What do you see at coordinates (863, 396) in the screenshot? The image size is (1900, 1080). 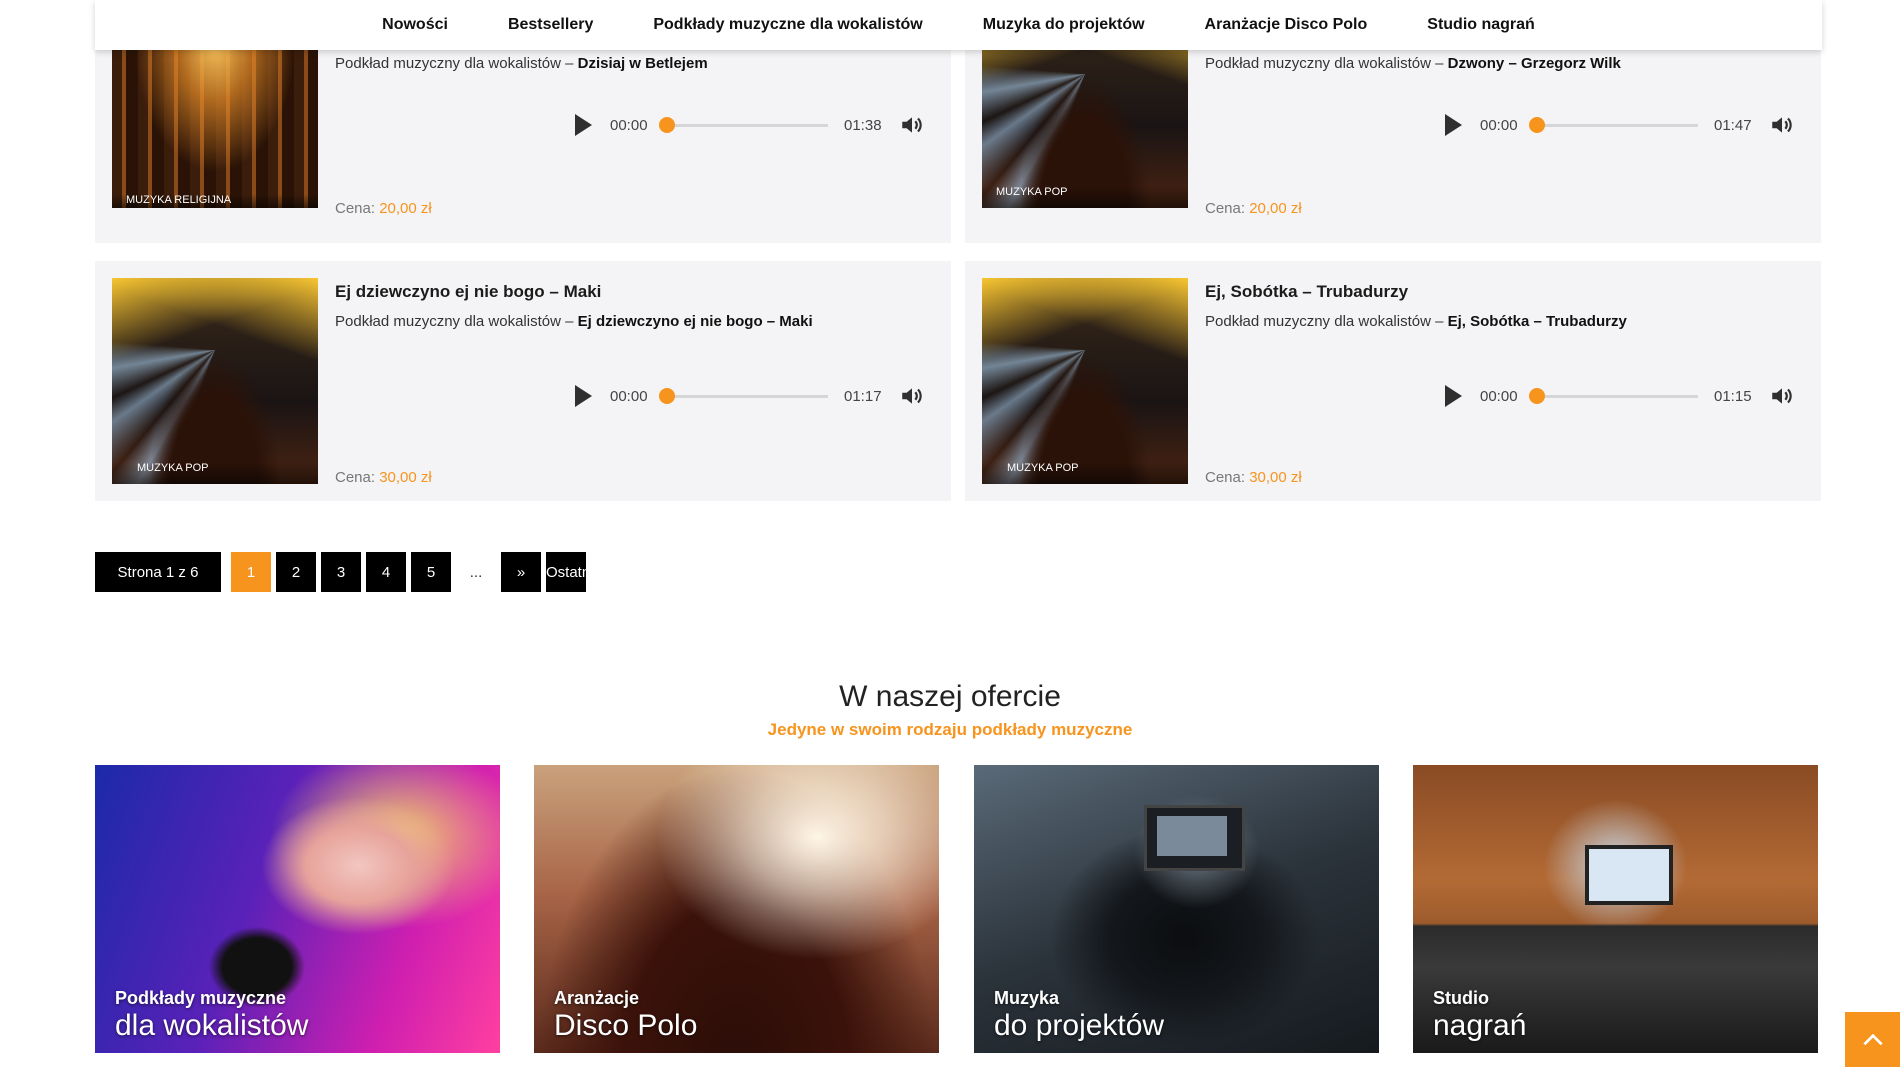 I see `audio-total-time: 01:17` at bounding box center [863, 396].